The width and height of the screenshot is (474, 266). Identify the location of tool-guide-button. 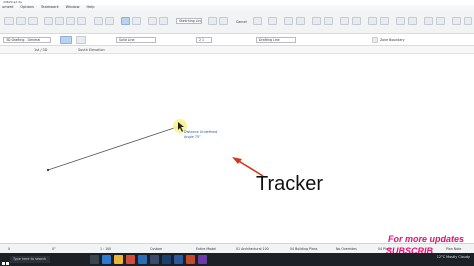
(109, 21).